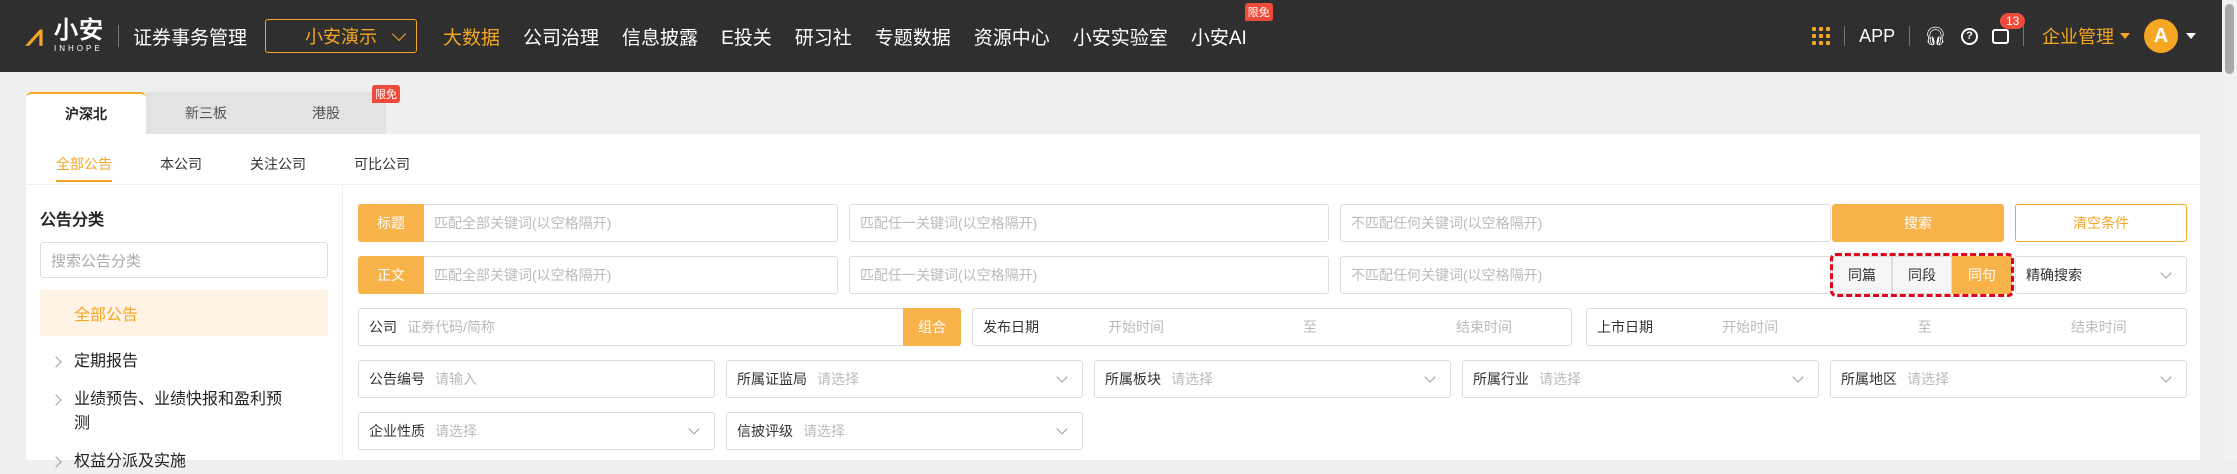 The image size is (2237, 474). What do you see at coordinates (824, 431) in the screenshot?
I see `disclosure-rating-placeholder: 请选择` at bounding box center [824, 431].